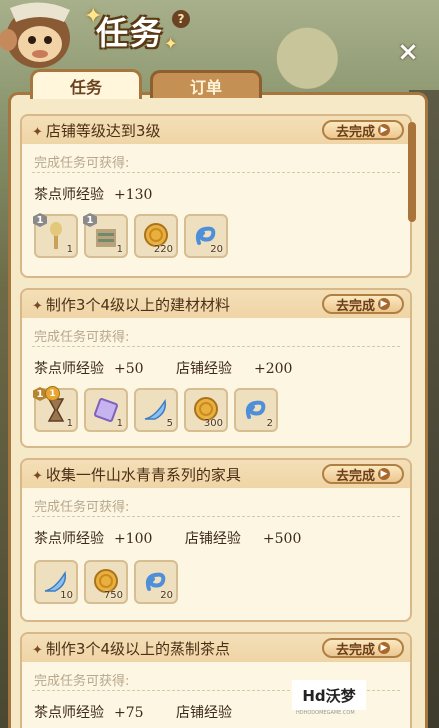  Describe the element at coordinates (136, 475) in the screenshot. I see `task-title: ✦ 收集一件山水青青系列的家具` at that location.